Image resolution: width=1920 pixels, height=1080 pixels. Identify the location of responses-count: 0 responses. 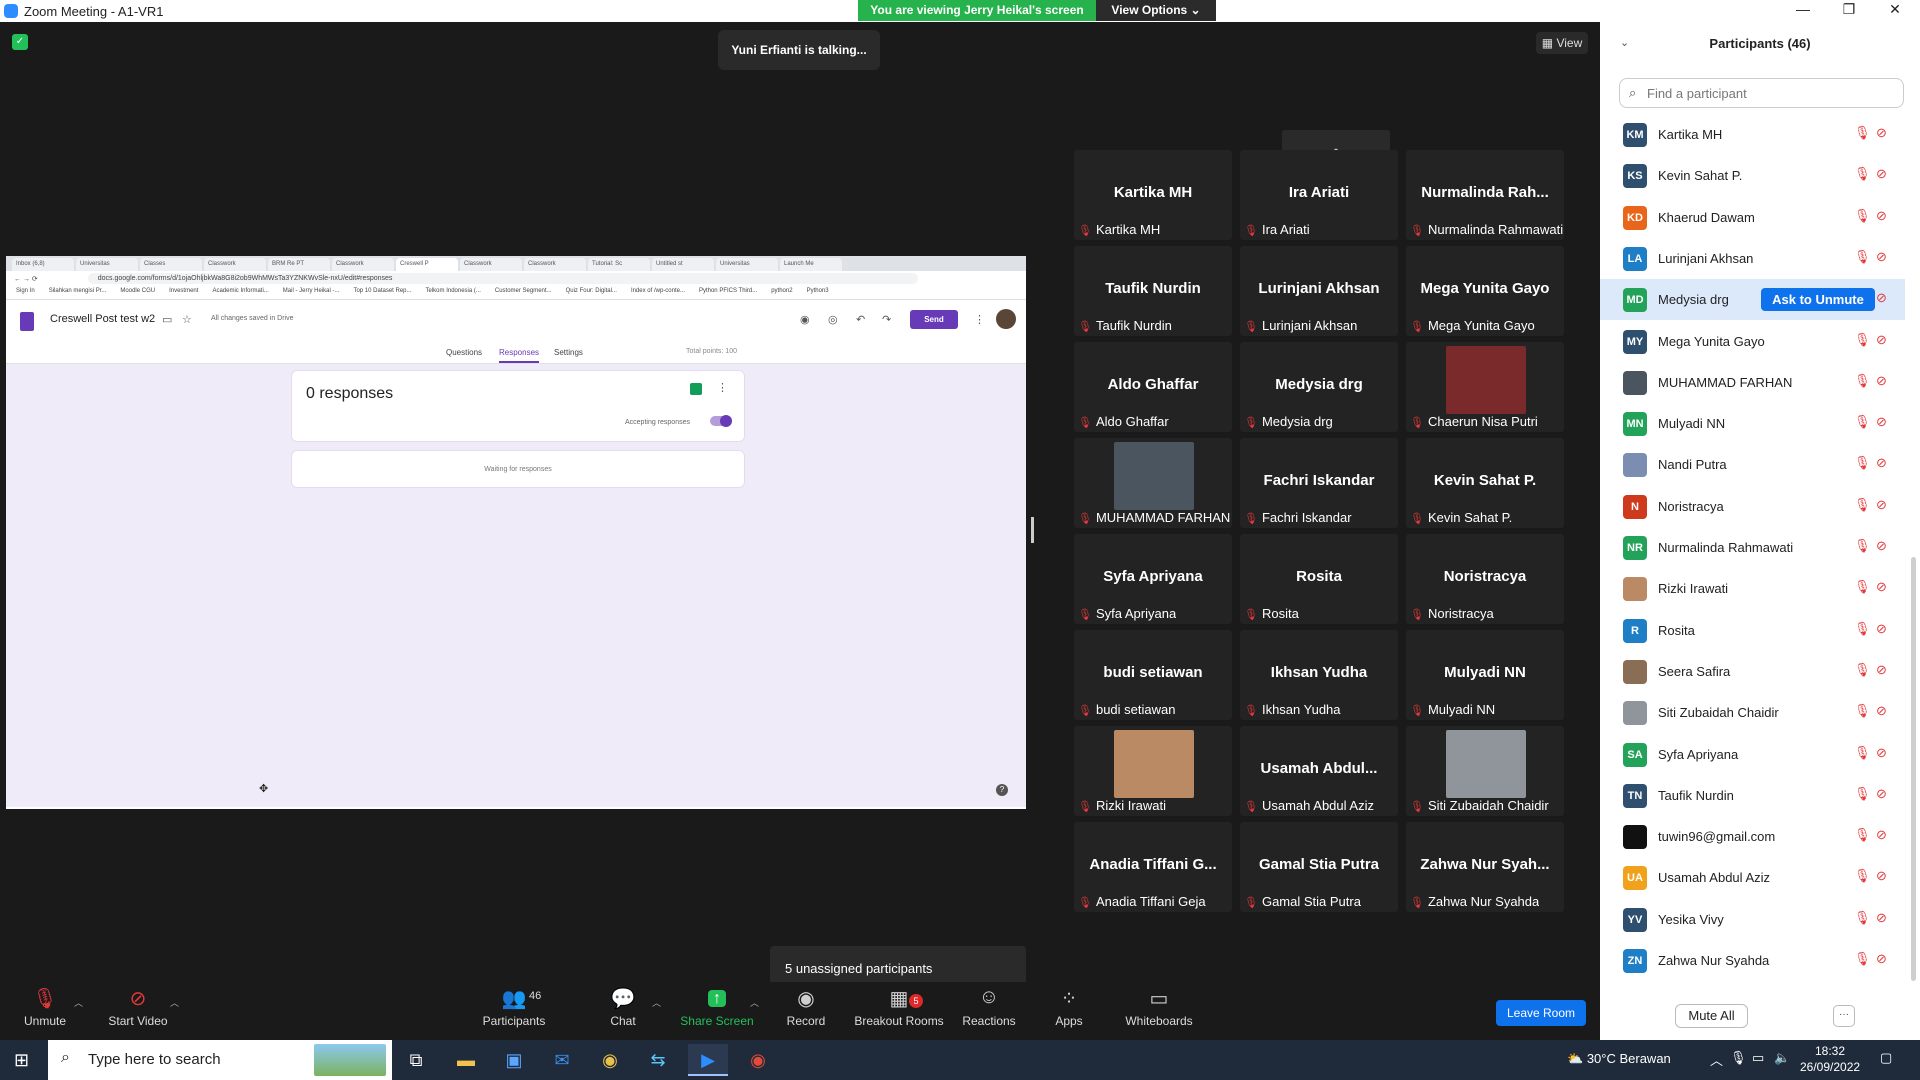
(350, 393).